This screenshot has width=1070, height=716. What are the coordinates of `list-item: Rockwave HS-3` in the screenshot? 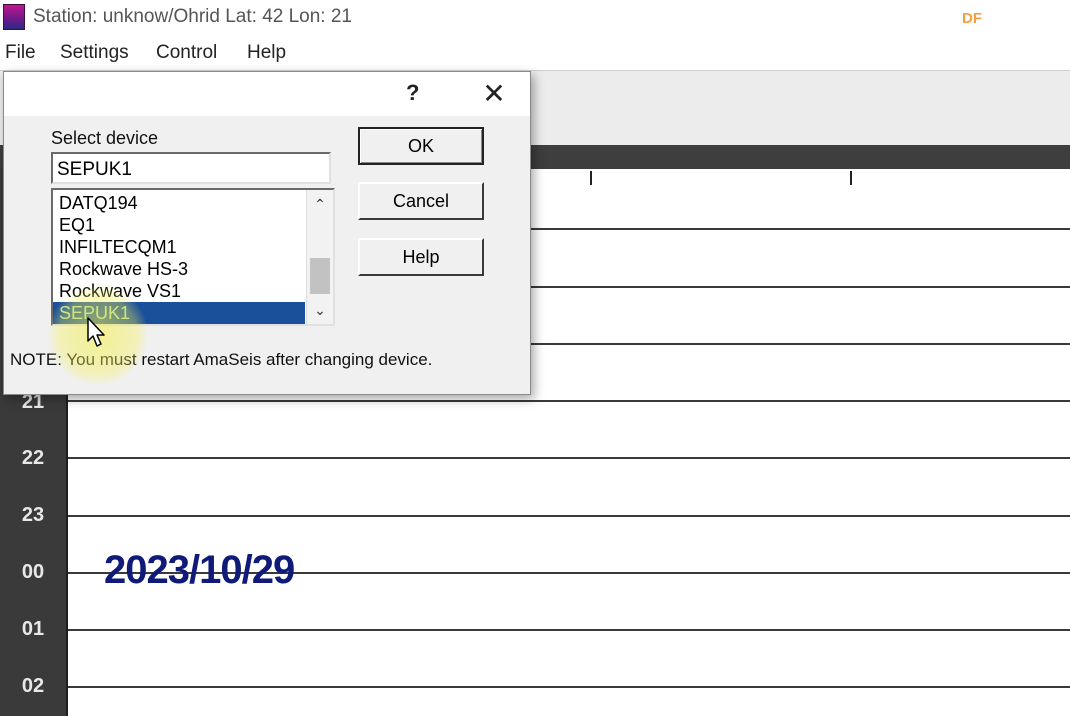 It's located at (179, 269).